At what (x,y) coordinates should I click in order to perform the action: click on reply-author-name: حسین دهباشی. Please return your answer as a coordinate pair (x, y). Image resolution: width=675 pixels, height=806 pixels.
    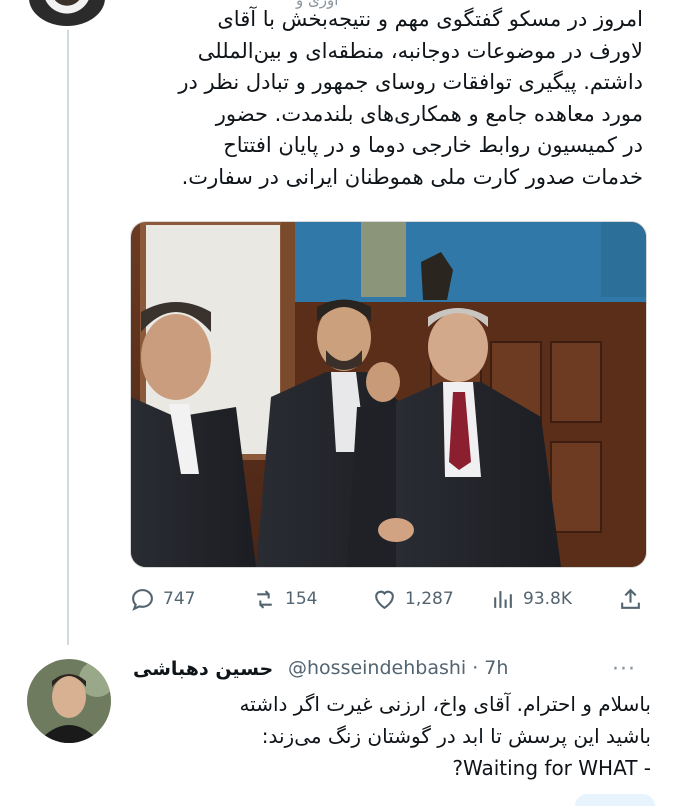
    Looking at the image, I should click on (203, 669).